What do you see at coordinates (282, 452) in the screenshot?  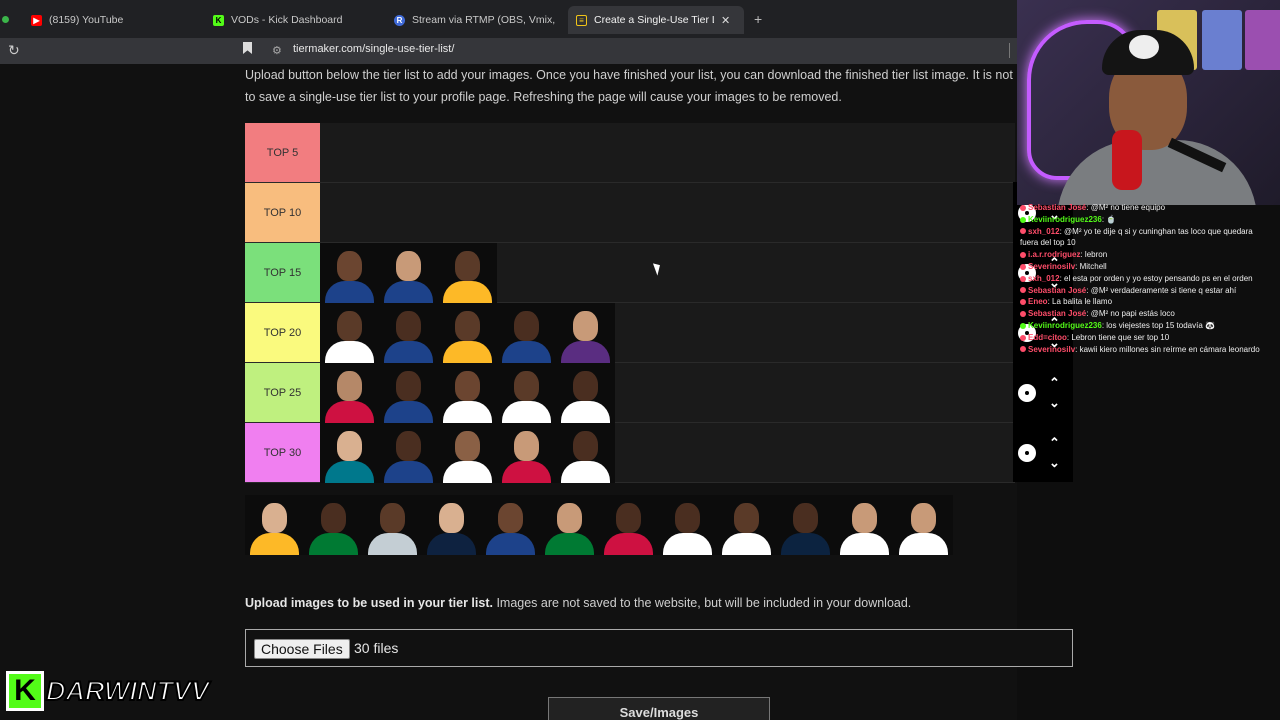 I see `tier-label: TOP 30` at bounding box center [282, 452].